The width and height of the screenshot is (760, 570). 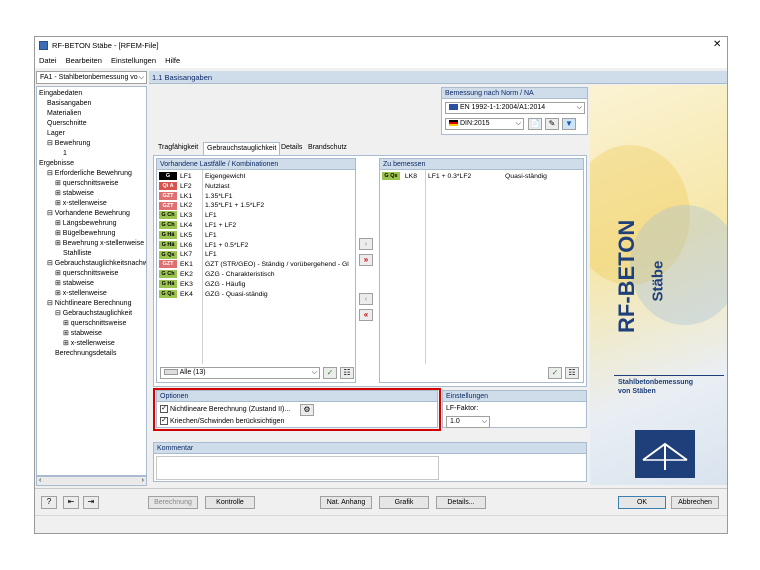 I want to click on load-row: G Qs LK7 LF1, so click(x=256, y=255).